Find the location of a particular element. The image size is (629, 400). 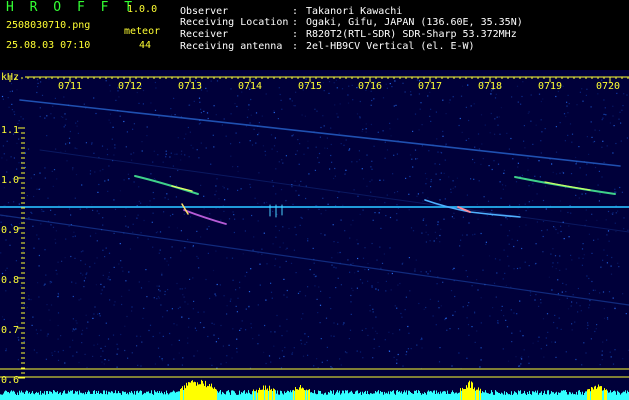

info-sep-location: : is located at coordinates (295, 22).